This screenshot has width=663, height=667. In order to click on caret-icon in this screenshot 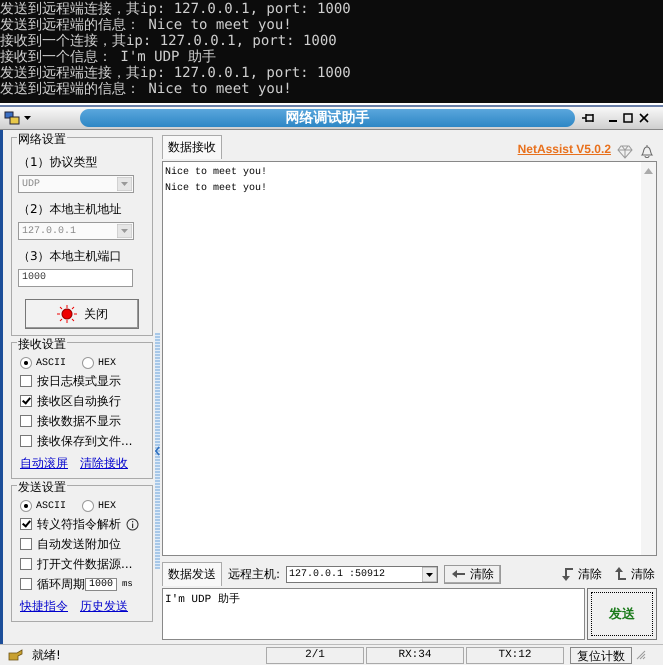, I will do `click(27, 118)`.